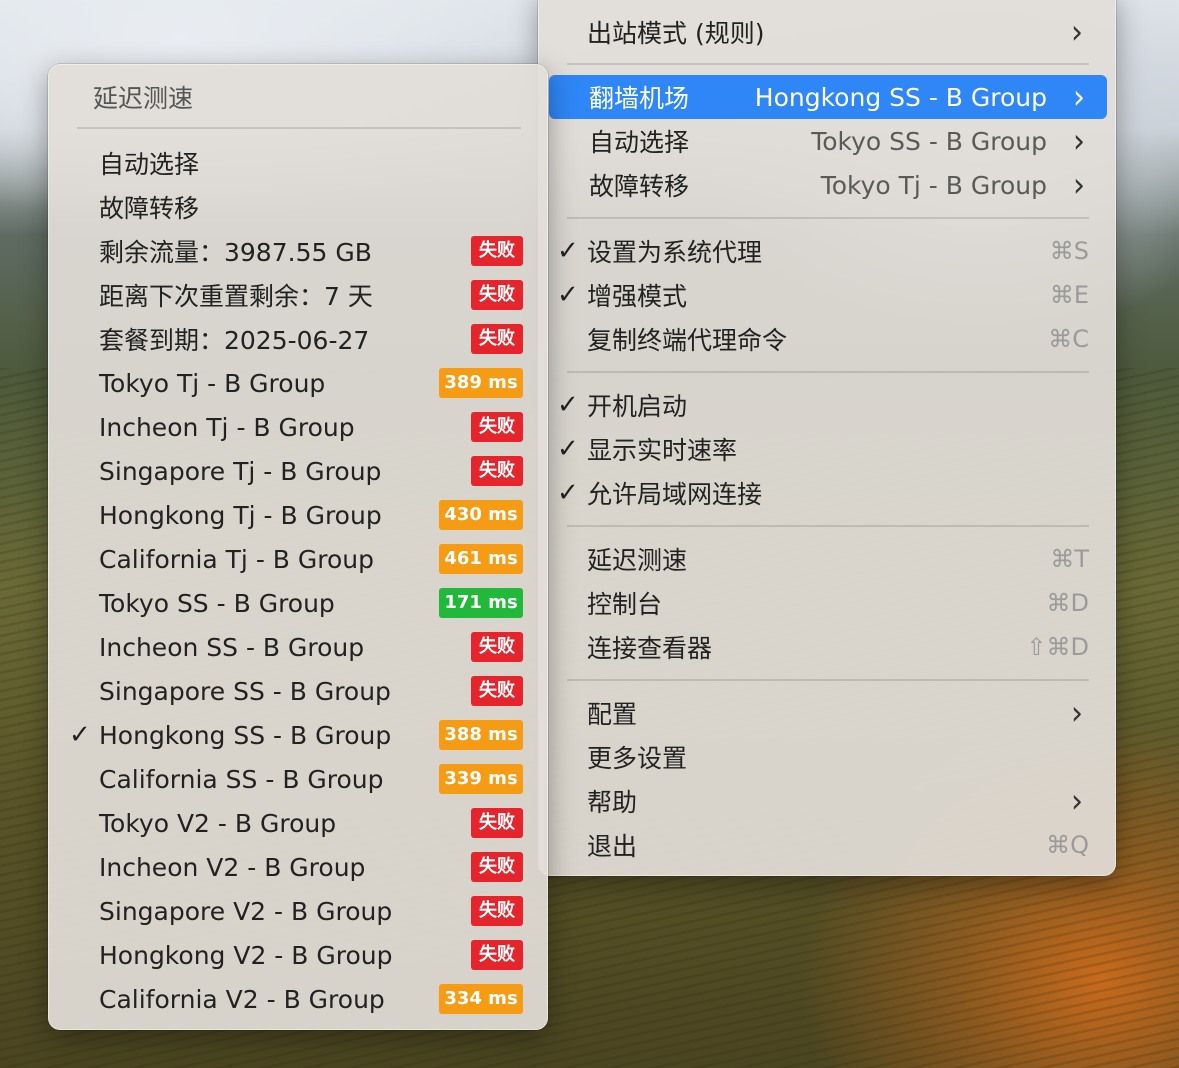 This screenshot has width=1179, height=1068. What do you see at coordinates (241, 779) in the screenshot?
I see `proxy-name: California SS - B Group` at bounding box center [241, 779].